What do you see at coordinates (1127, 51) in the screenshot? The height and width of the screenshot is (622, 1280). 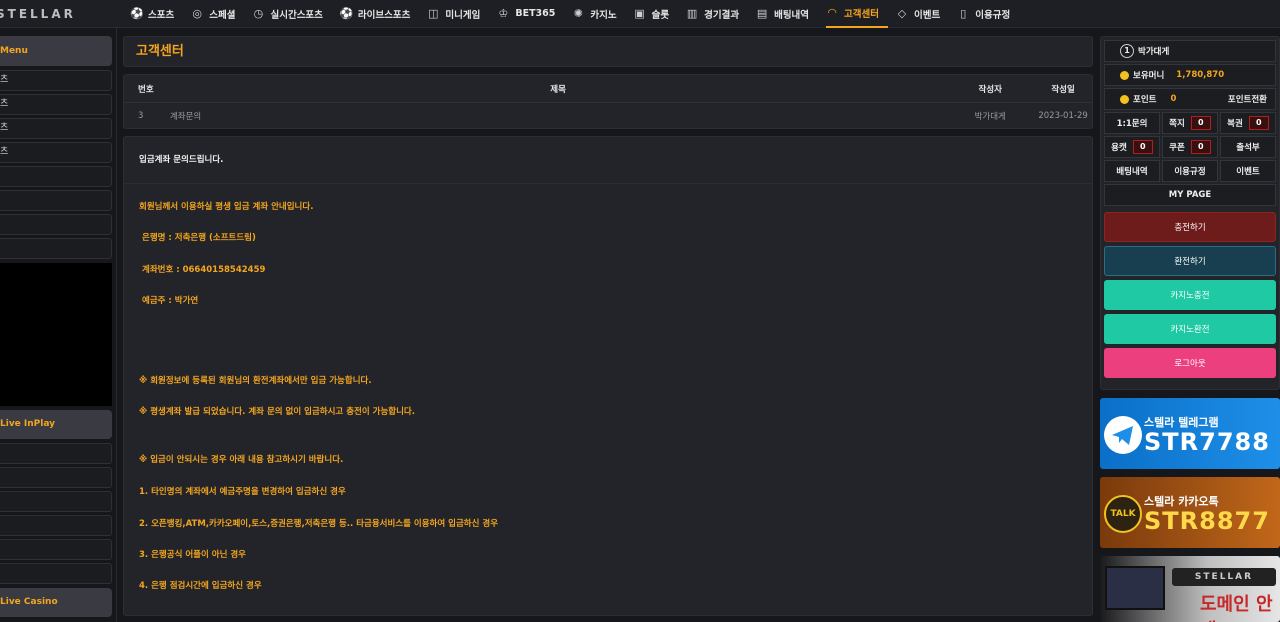 I see `user-level-icon: 1` at bounding box center [1127, 51].